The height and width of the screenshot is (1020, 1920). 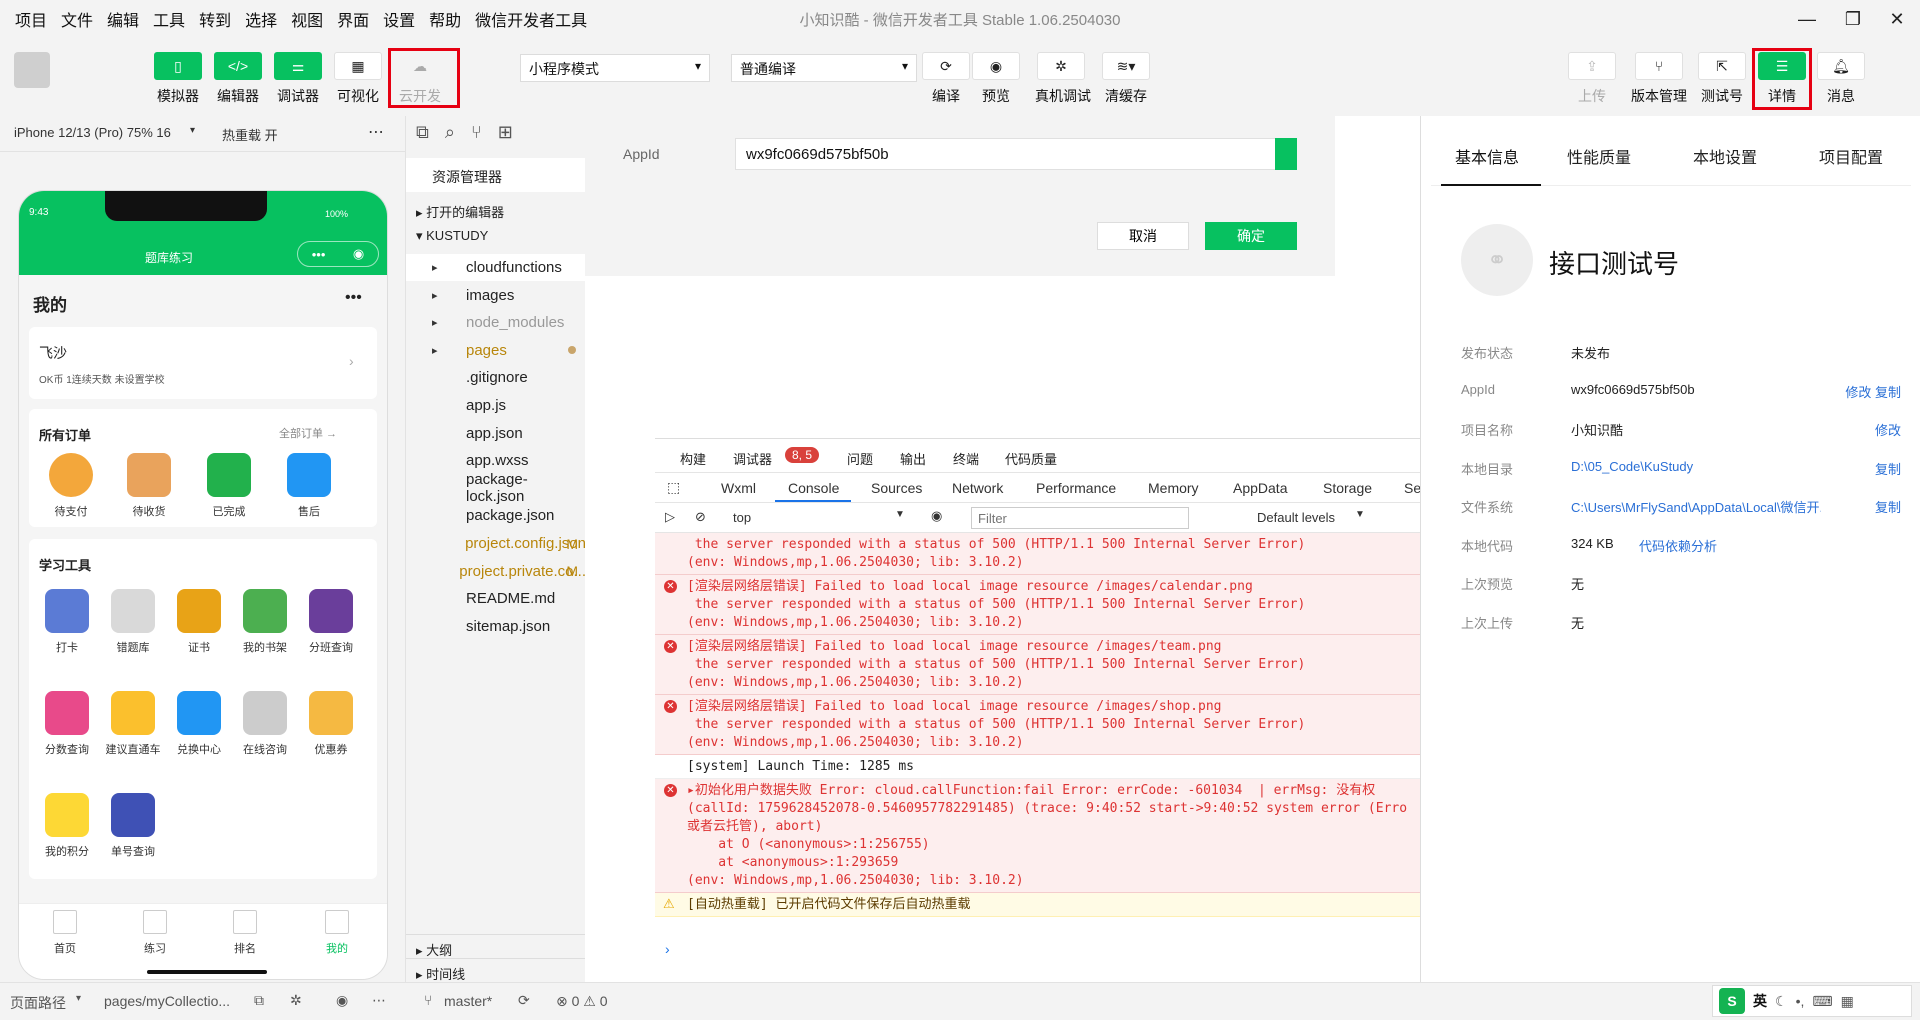 I want to click on real-device-debug-button: ✲ 真机调试, so click(x=1063, y=79).